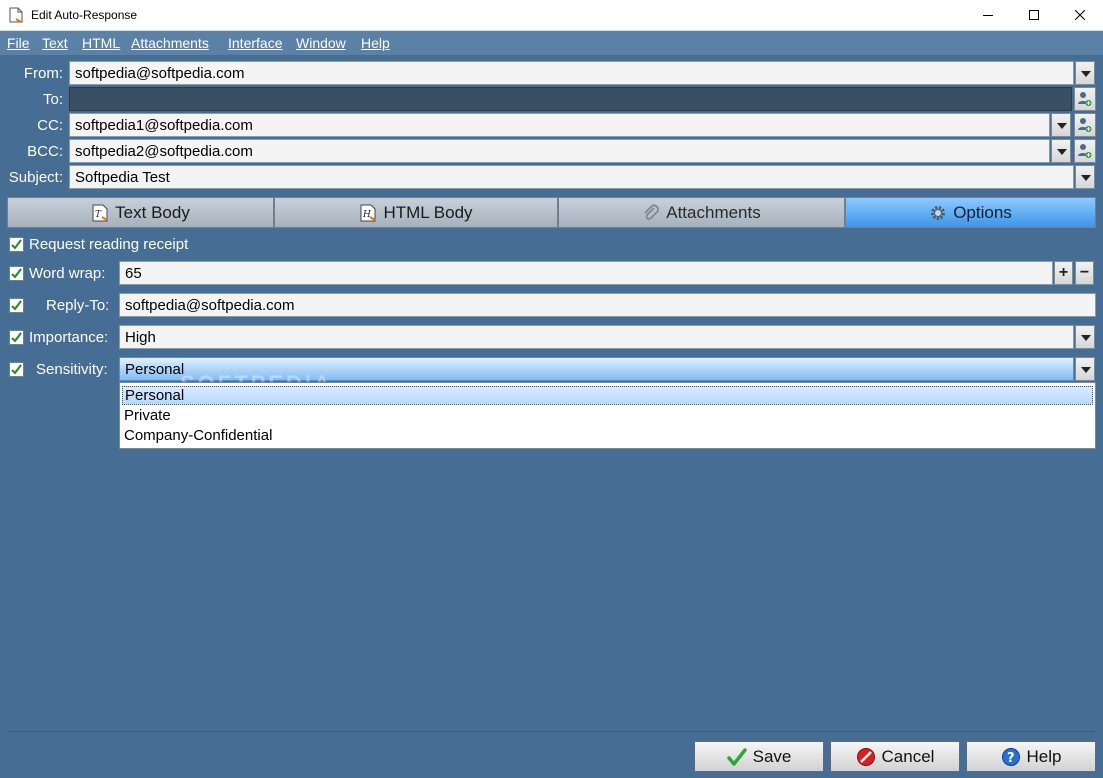 The width and height of the screenshot is (1103, 778). What do you see at coordinates (982, 212) in the screenshot?
I see `tab-options-label: Options` at bounding box center [982, 212].